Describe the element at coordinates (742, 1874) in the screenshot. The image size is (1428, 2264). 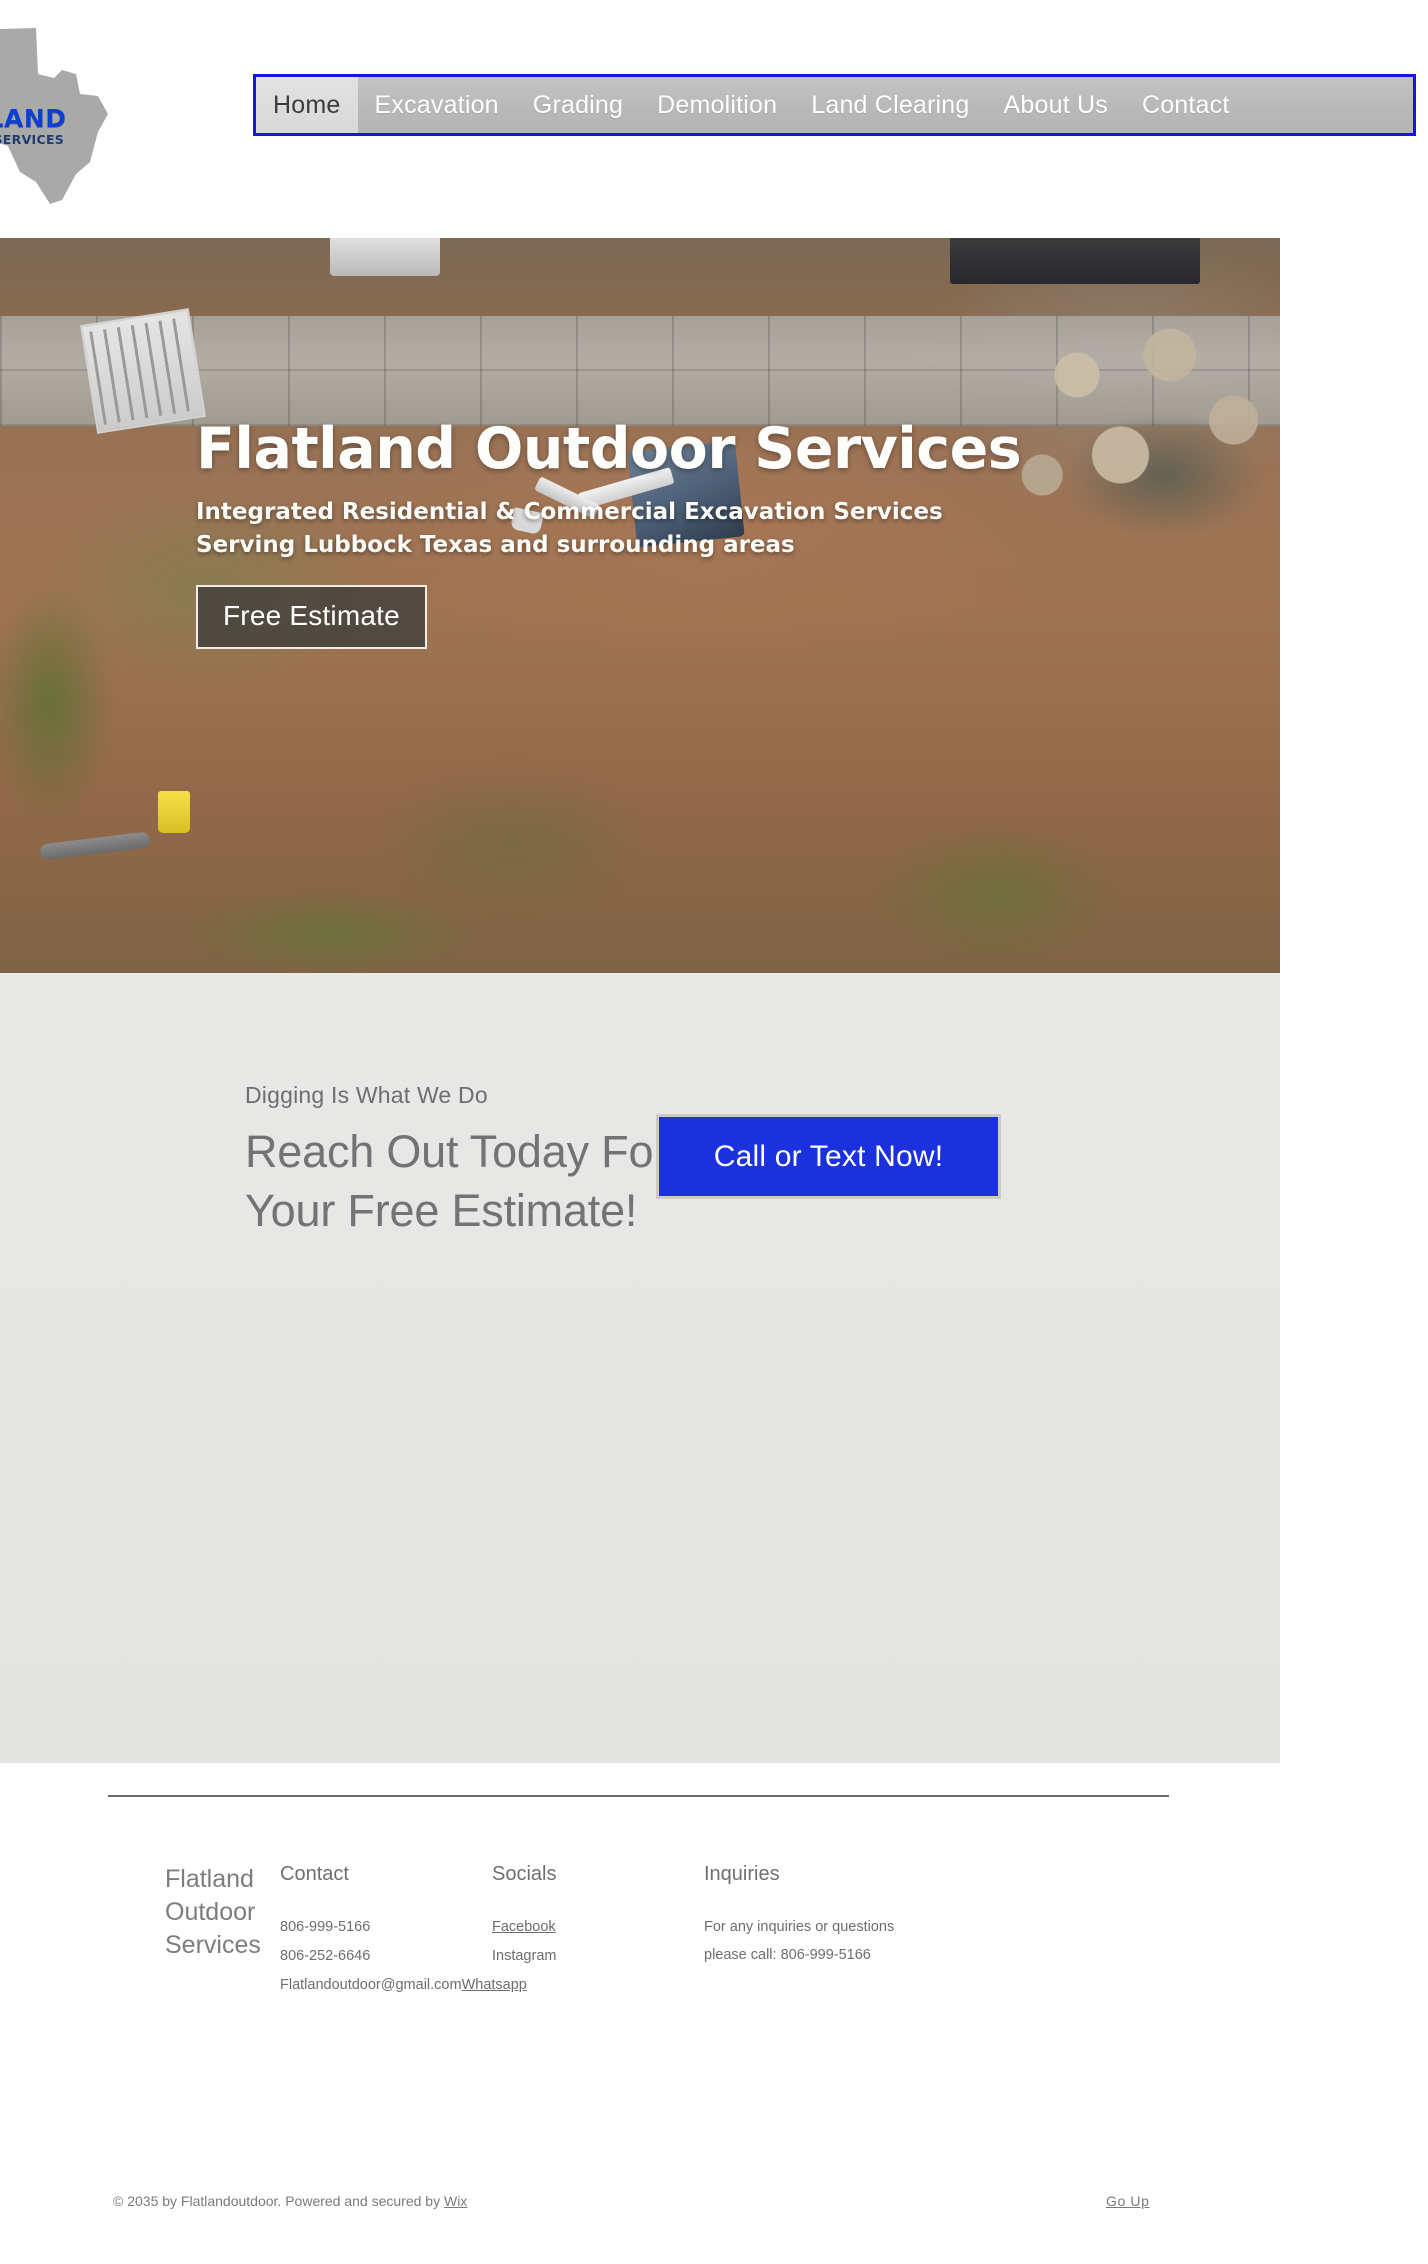
I see `footer-inquiries-title: Inquiries` at that location.